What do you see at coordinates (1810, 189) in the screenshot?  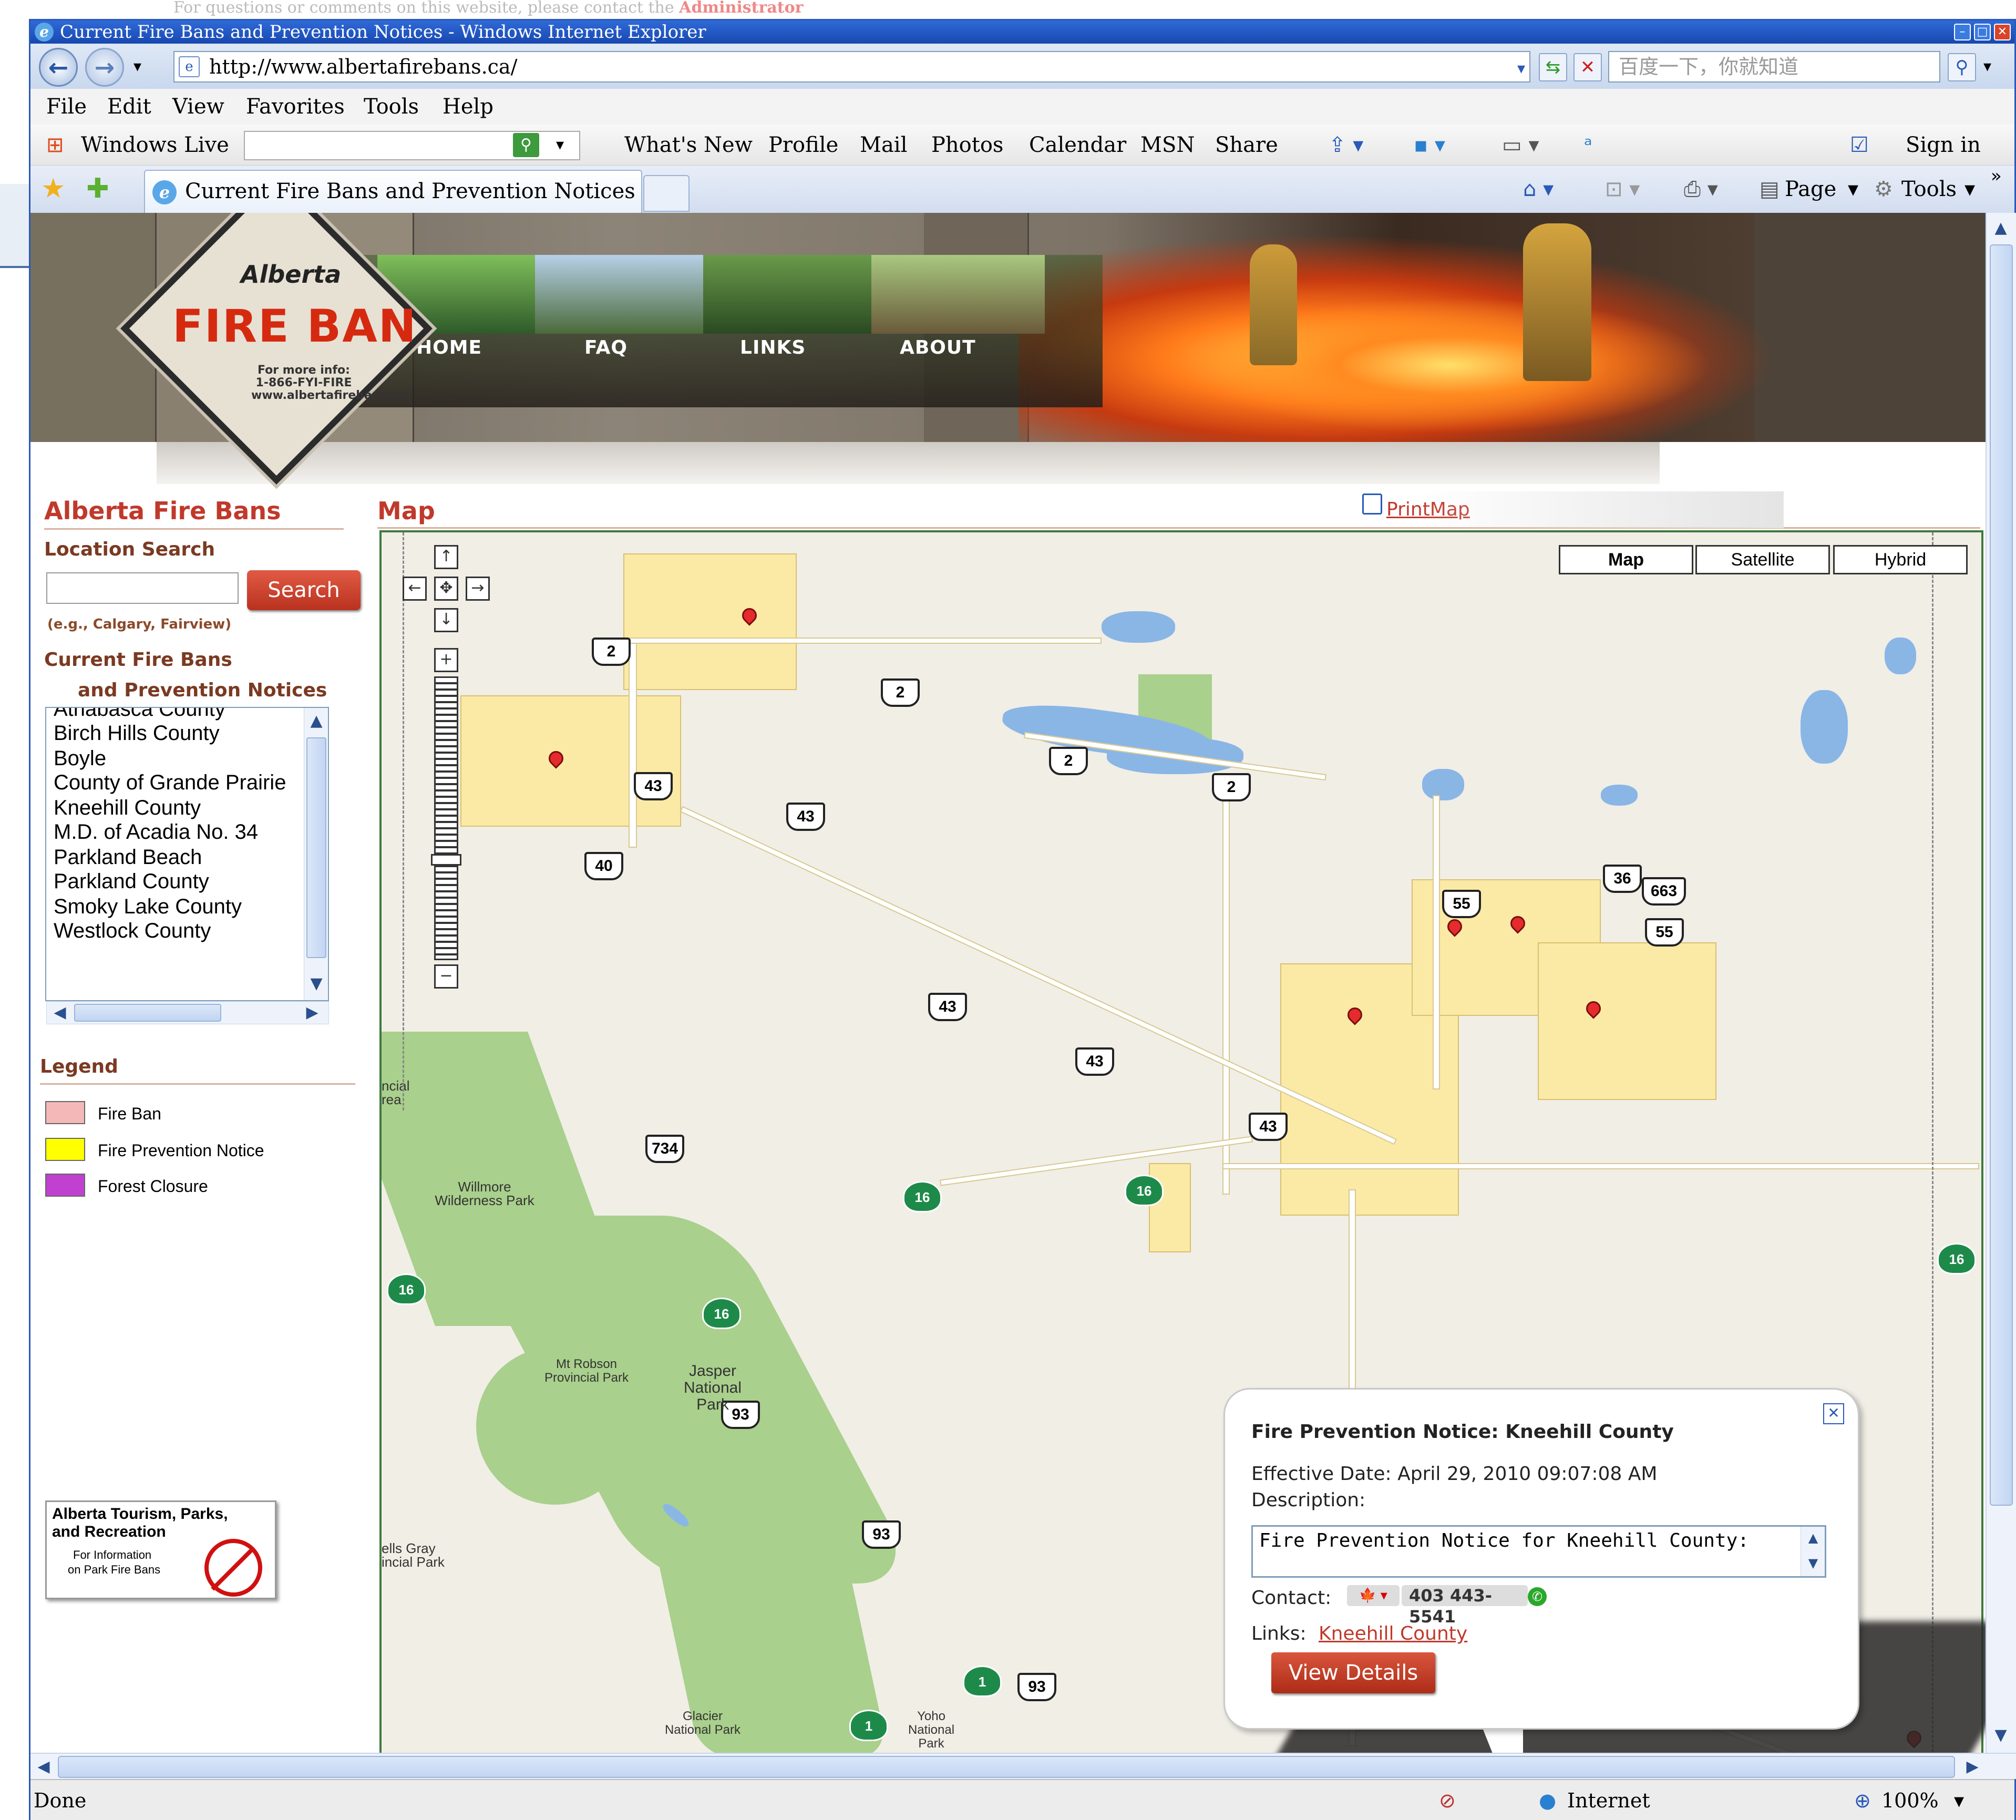 I see `page-menu: Page` at bounding box center [1810, 189].